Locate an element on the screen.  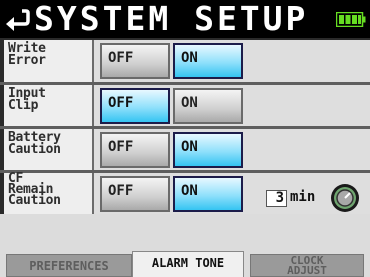
row-write-error: Write Error OFF ON is located at coordinates (187, 61).